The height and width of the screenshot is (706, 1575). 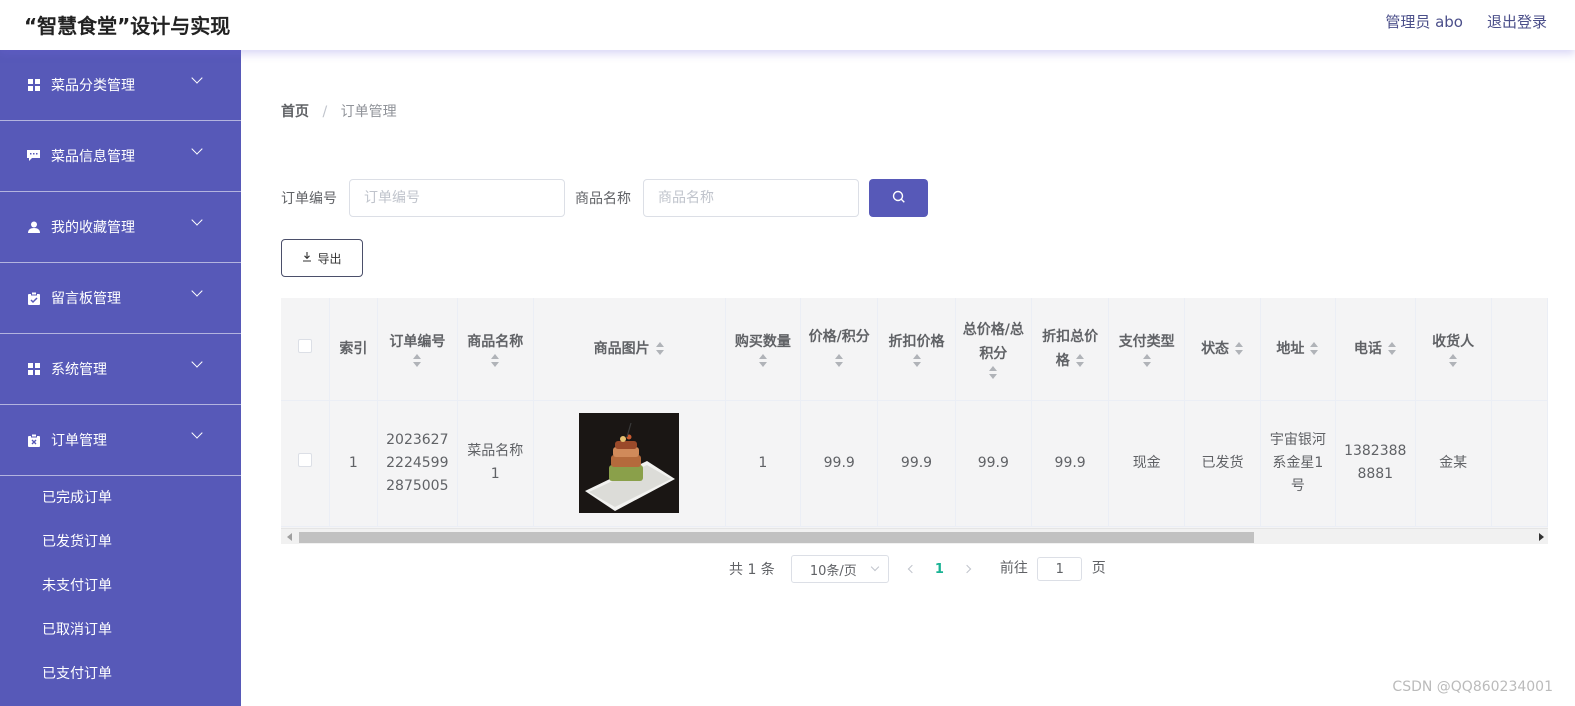 What do you see at coordinates (1375, 451) in the screenshot?
I see `cell-phone-line: 1382388` at bounding box center [1375, 451].